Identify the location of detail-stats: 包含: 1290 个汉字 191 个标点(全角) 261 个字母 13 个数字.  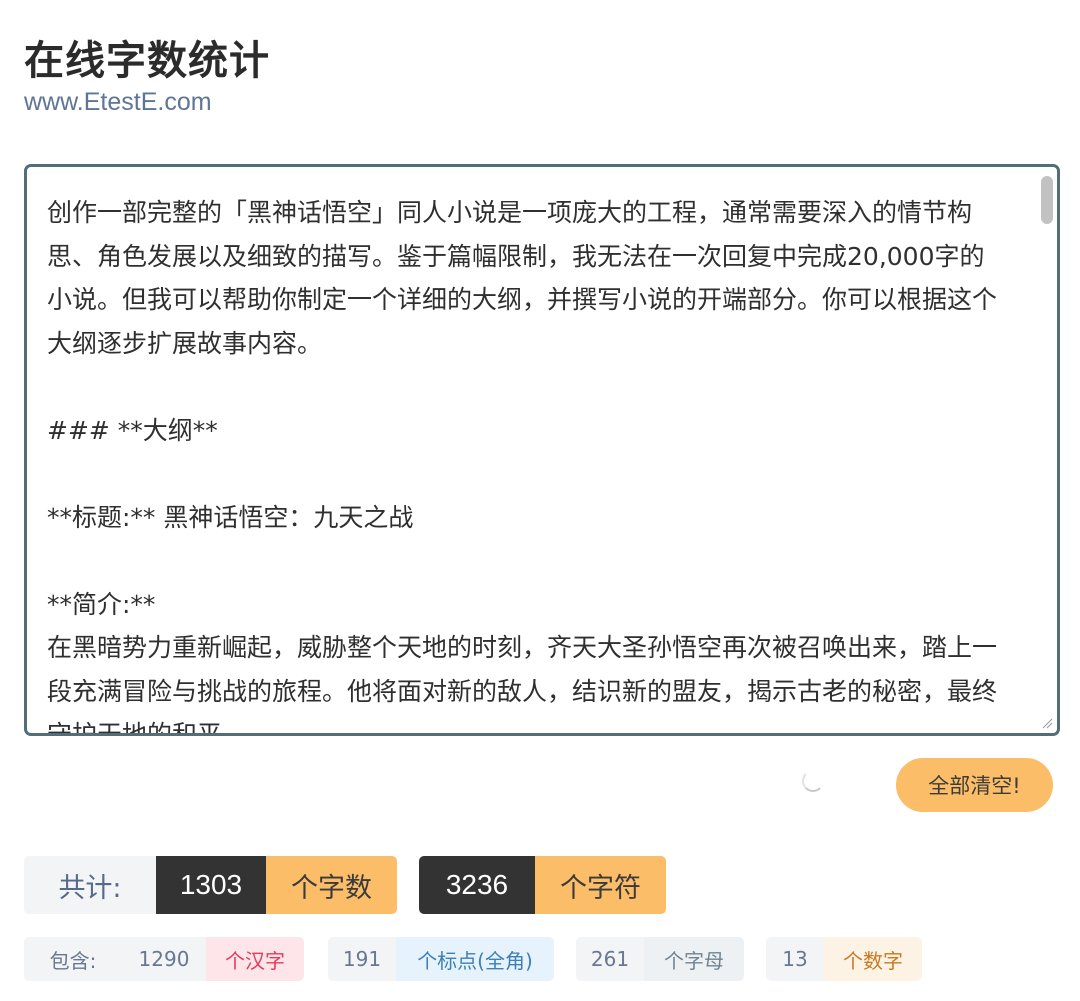
(473, 959).